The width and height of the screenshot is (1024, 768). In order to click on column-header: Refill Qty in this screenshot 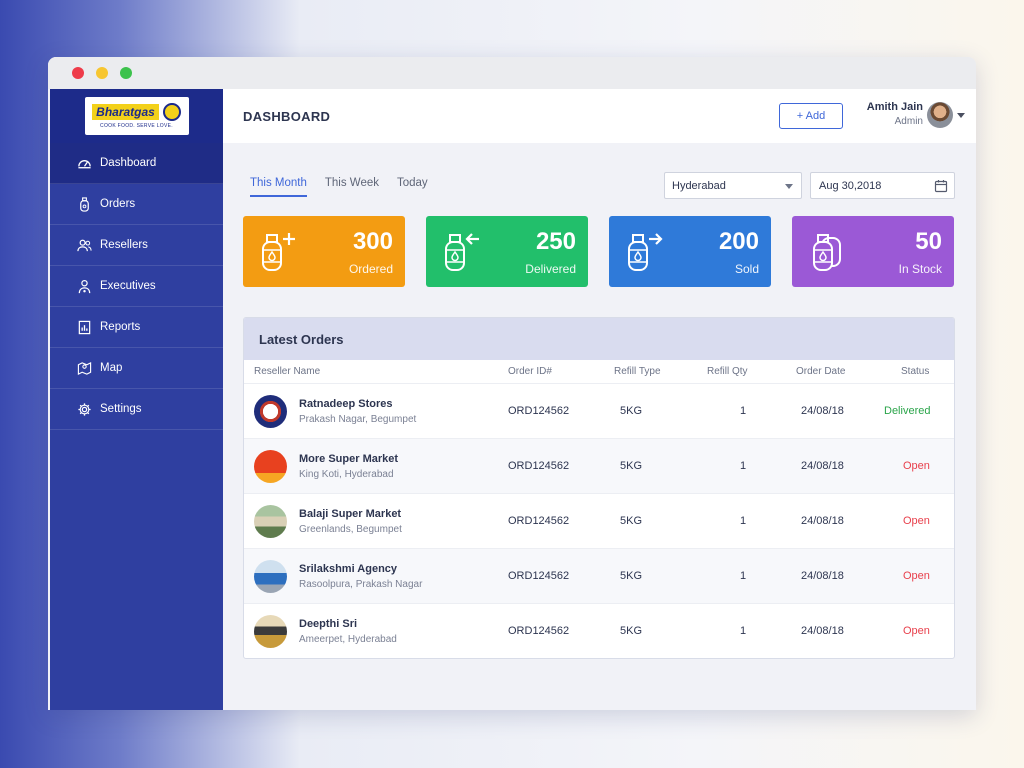, I will do `click(727, 371)`.